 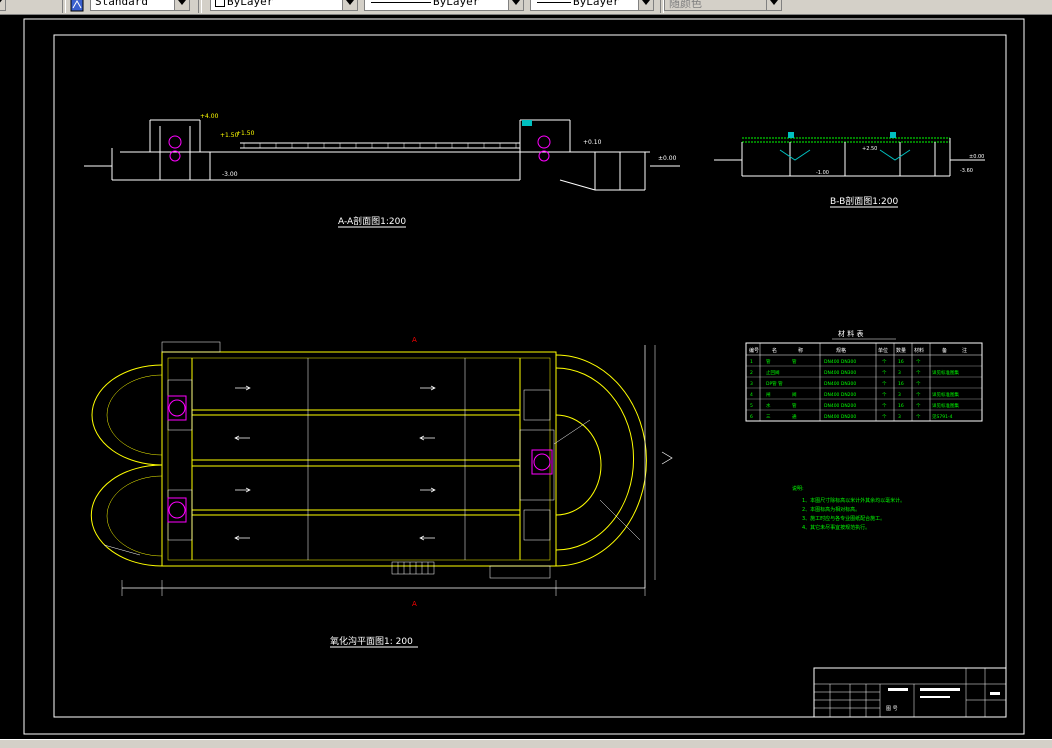 What do you see at coordinates (414, 604) in the screenshot?
I see `section-marker-a: A` at bounding box center [414, 604].